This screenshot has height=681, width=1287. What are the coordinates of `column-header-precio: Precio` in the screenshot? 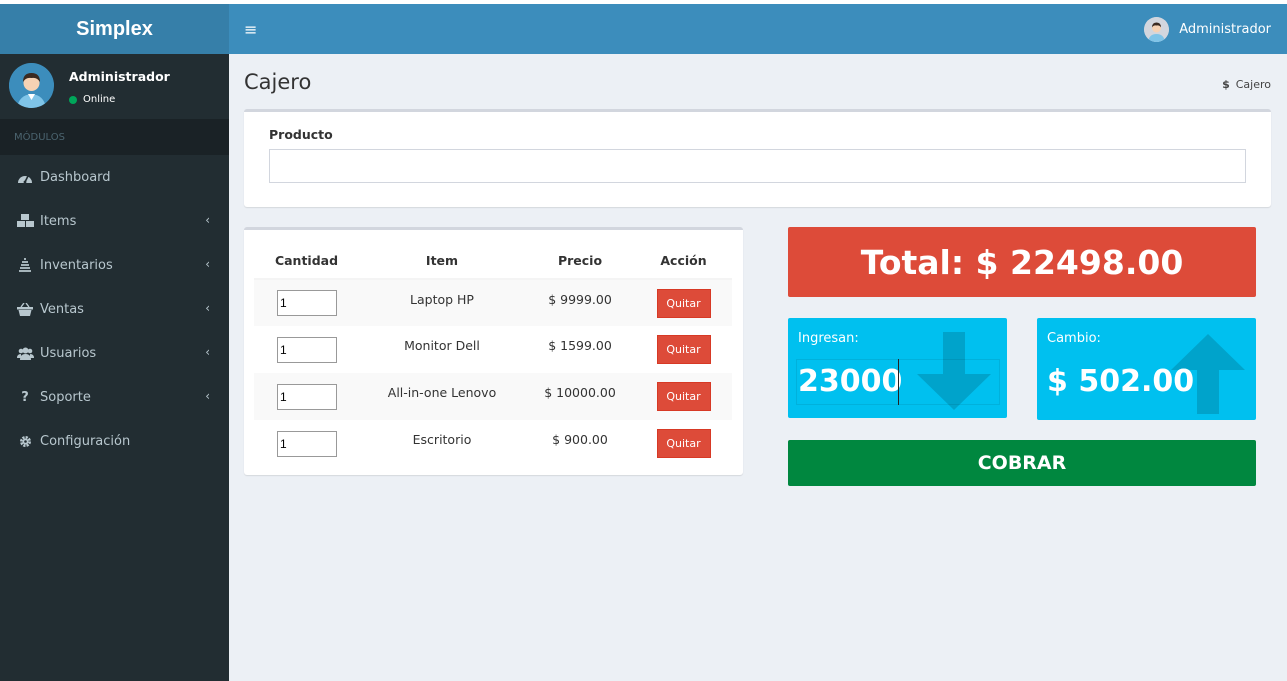 It's located at (580, 261).